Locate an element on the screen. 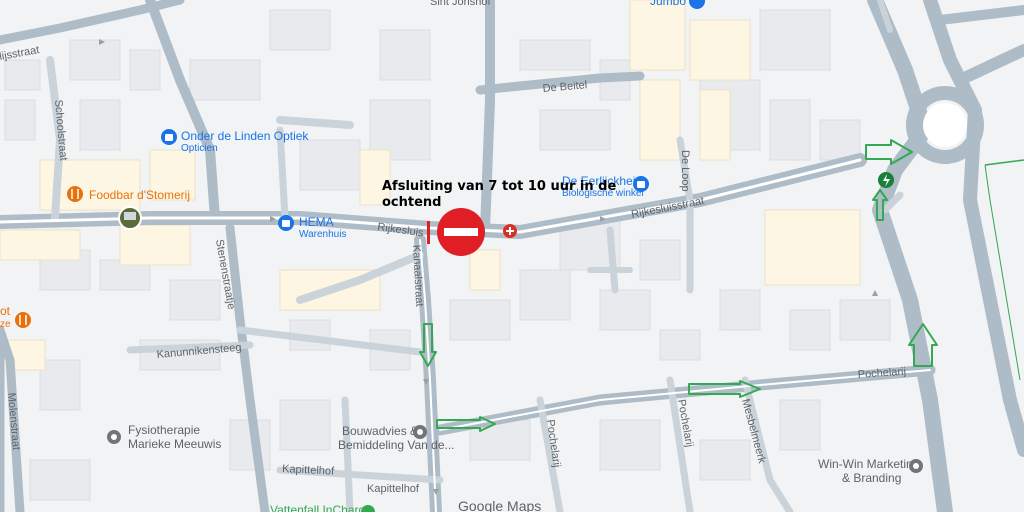 The image size is (1024, 512). poi-name: Vattenfall InCharge is located at coordinates (321, 507).